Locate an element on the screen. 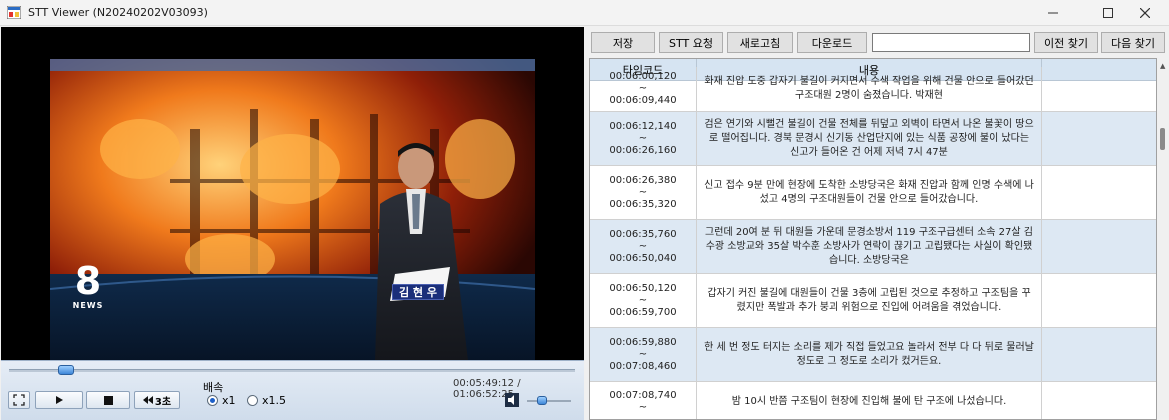  rewind-label: 3초 is located at coordinates (163, 402).